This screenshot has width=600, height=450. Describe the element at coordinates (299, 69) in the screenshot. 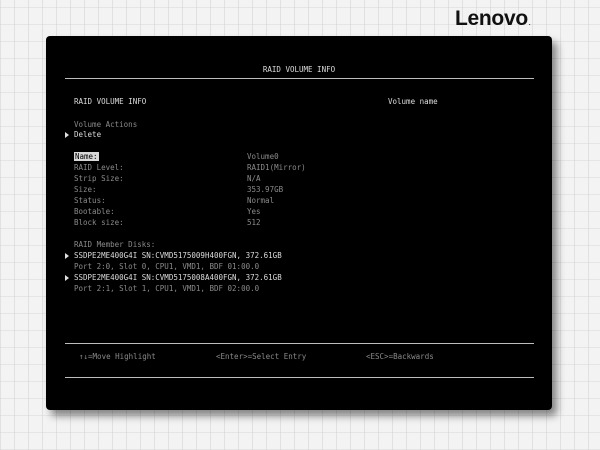

I see `screen-title: RAID VOLUME INFO` at that location.